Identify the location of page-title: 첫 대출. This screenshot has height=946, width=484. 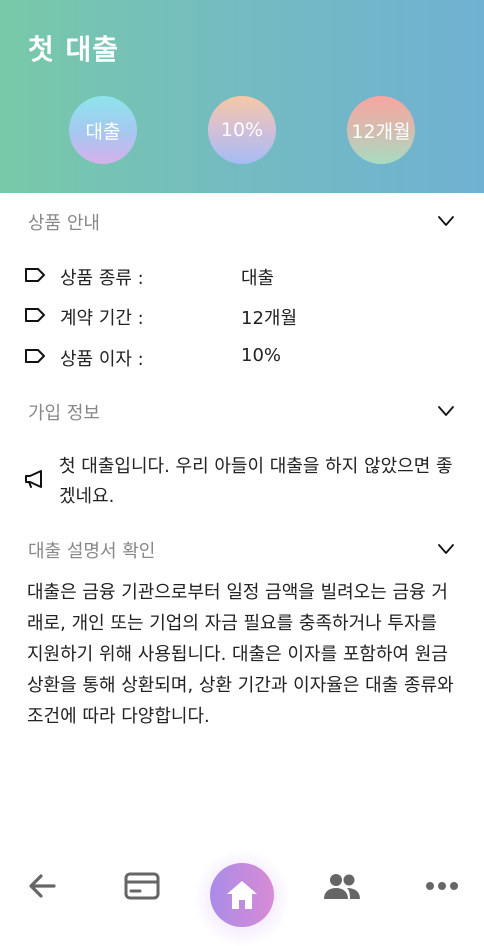
(74, 49).